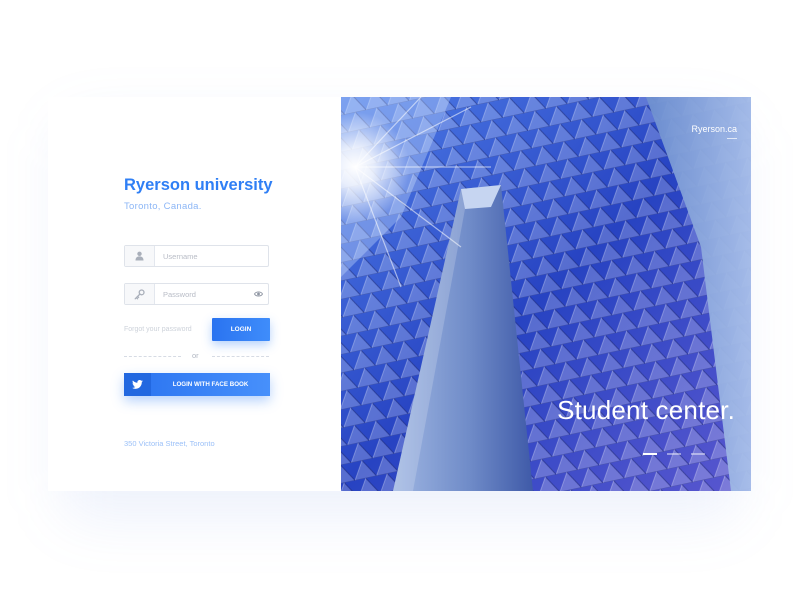 The width and height of the screenshot is (800, 600). I want to click on divider-line-left, so click(152, 356).